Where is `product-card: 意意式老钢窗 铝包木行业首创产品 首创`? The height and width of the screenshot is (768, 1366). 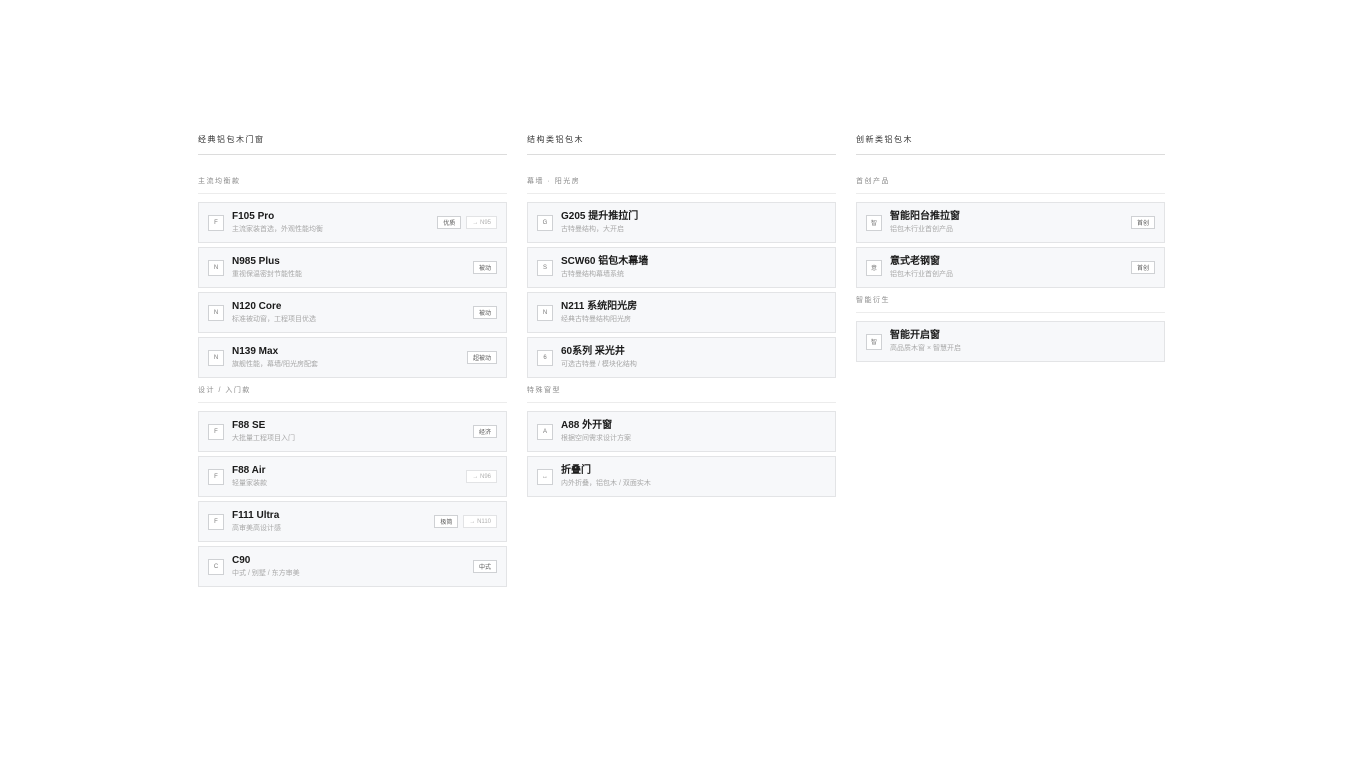 product-card: 意意式老钢窗 铝包木行业首创产品 首创 is located at coordinates (1010, 267).